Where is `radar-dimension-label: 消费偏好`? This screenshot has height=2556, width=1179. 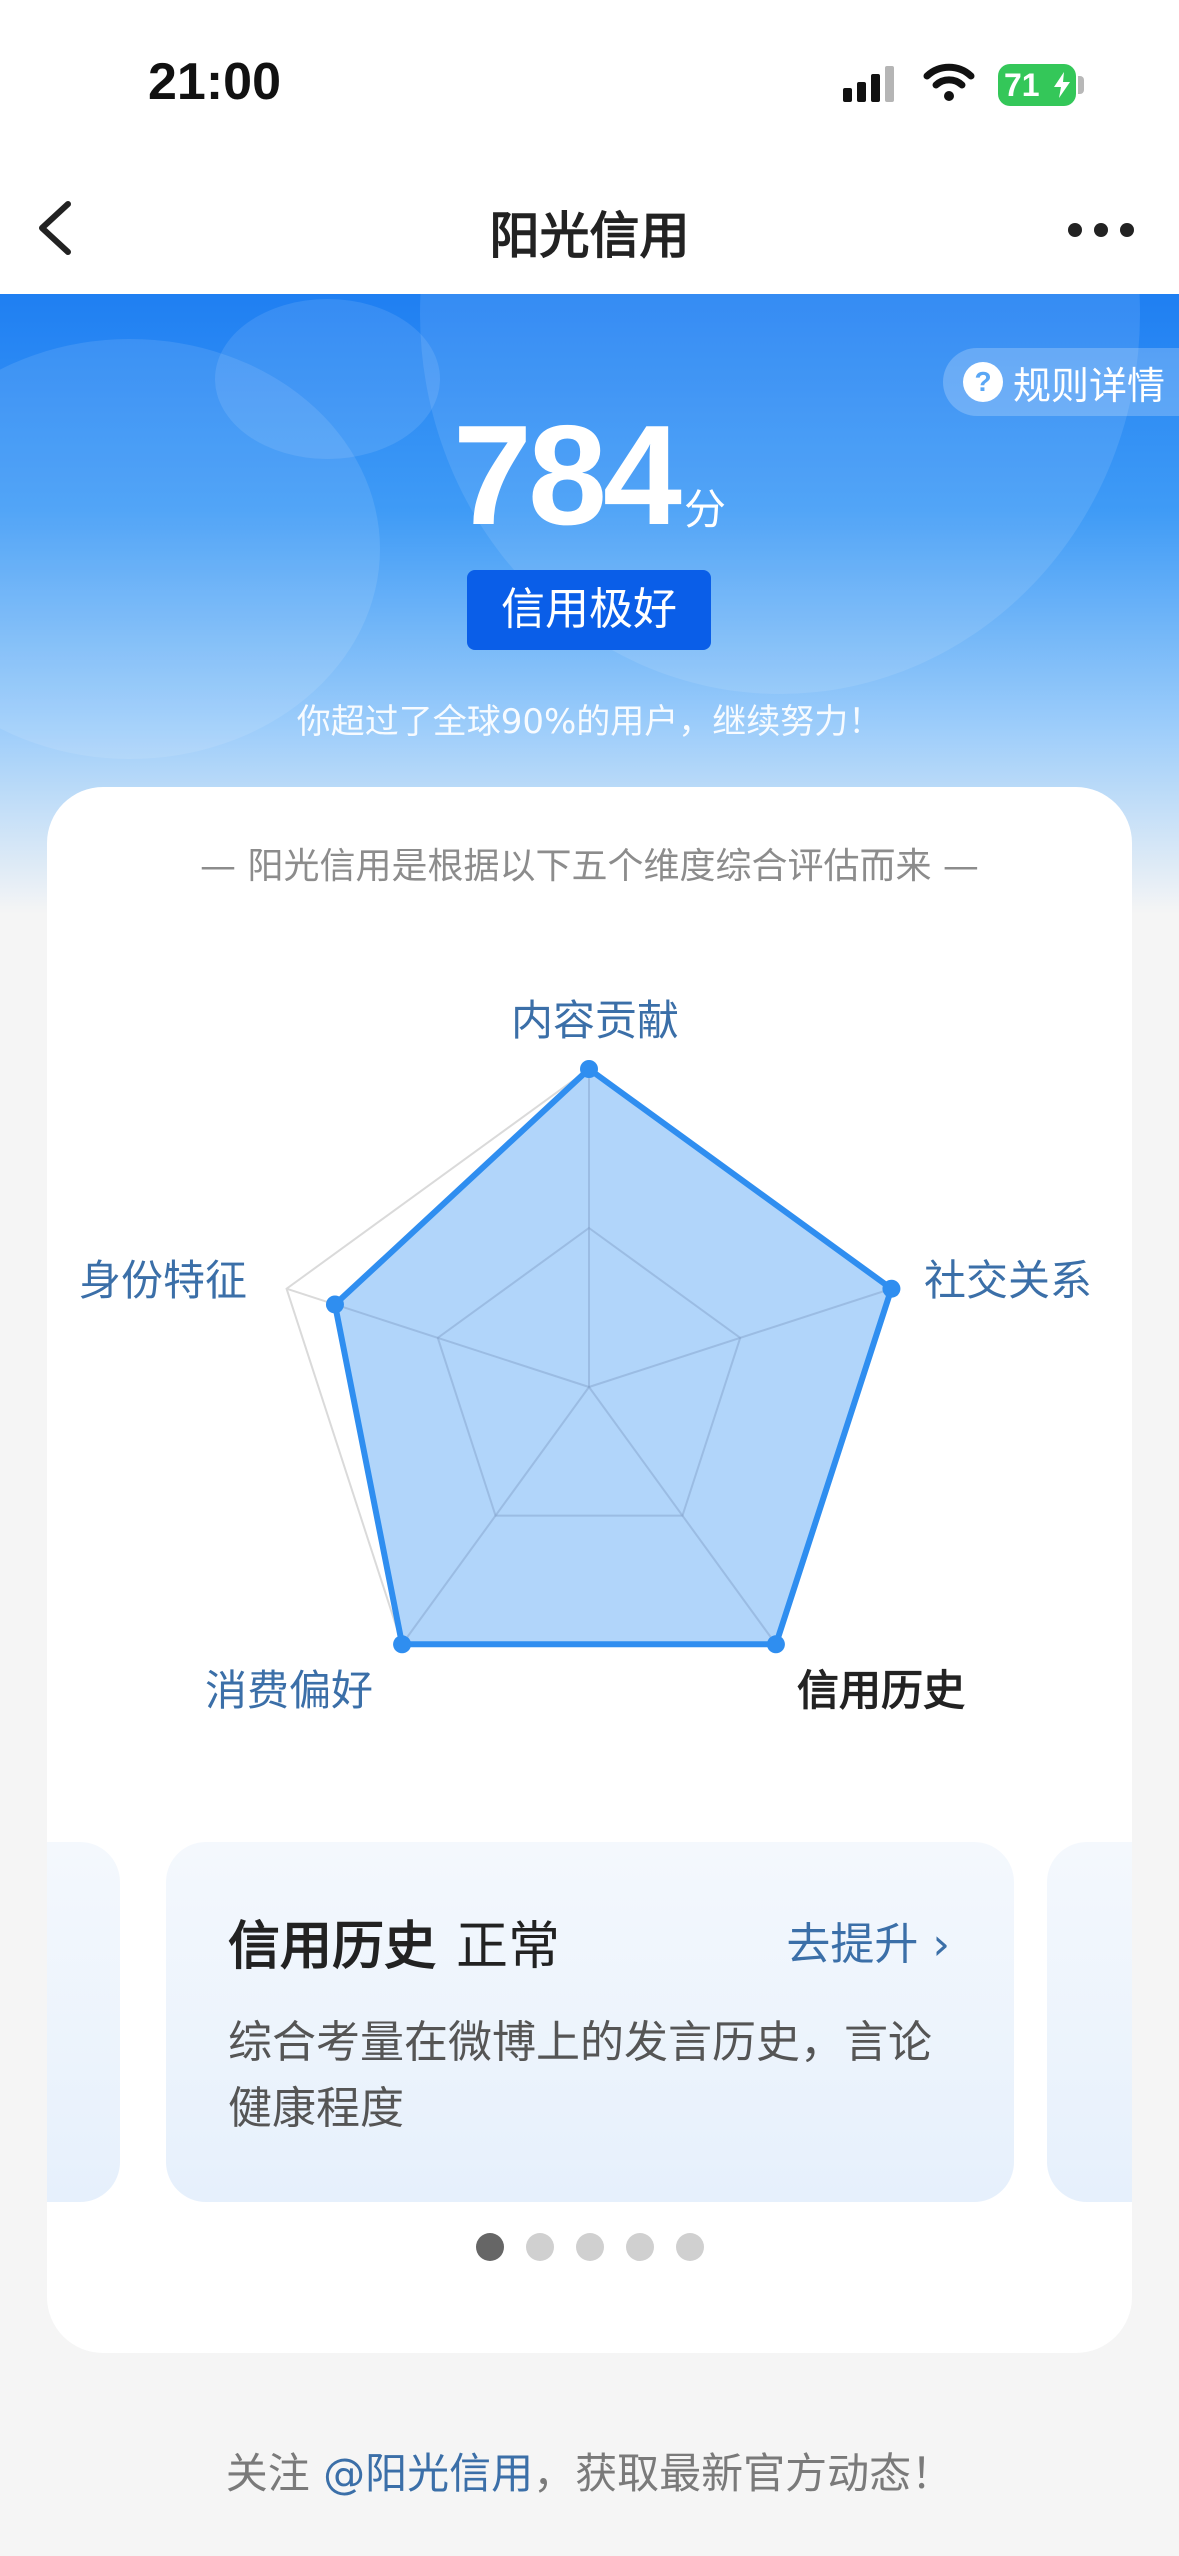 radar-dimension-label: 消费偏好 is located at coordinates (289, 1687).